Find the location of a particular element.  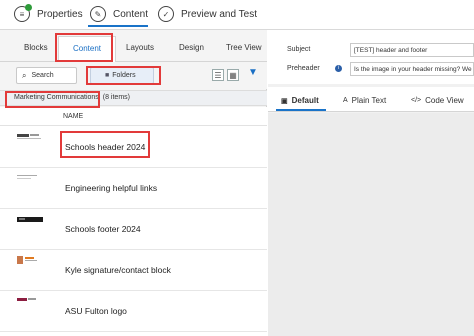

tab-blocks: Blocks is located at coordinates (36, 47).